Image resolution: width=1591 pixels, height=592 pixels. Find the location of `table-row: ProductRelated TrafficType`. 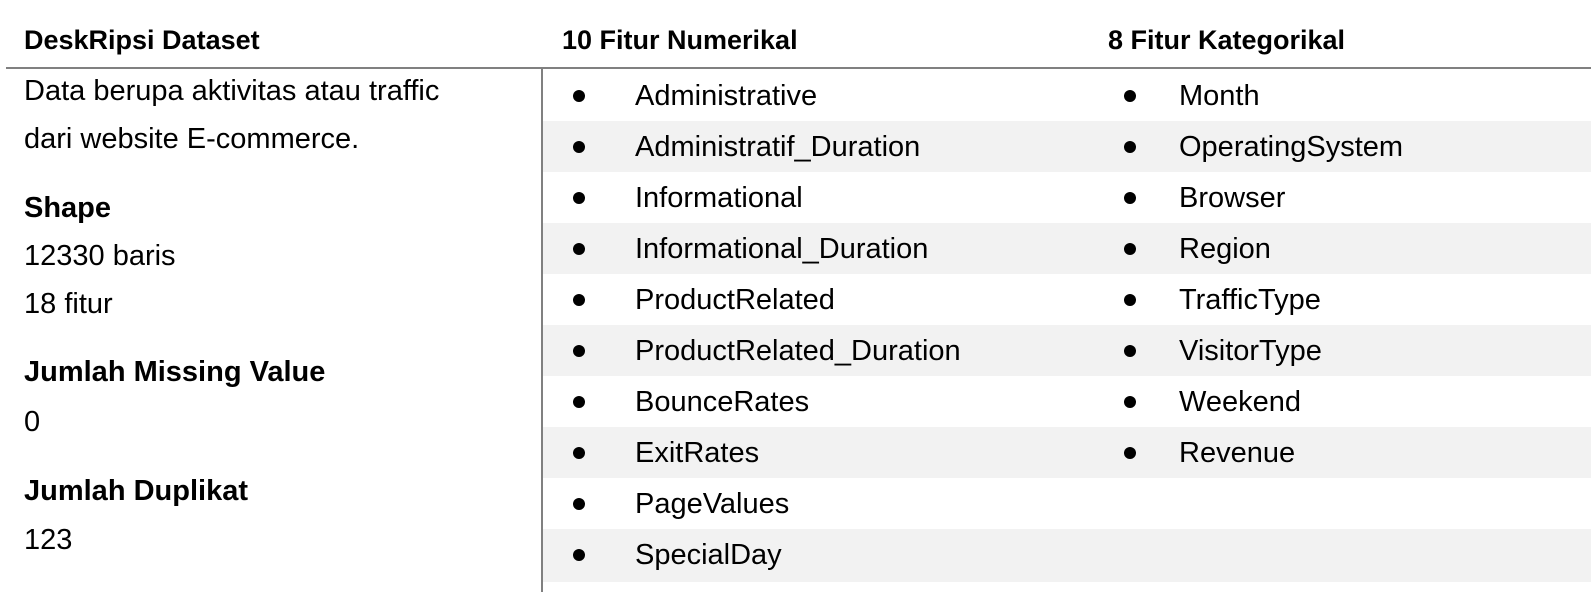

table-row: ProductRelated TrafficType is located at coordinates (1067, 299).